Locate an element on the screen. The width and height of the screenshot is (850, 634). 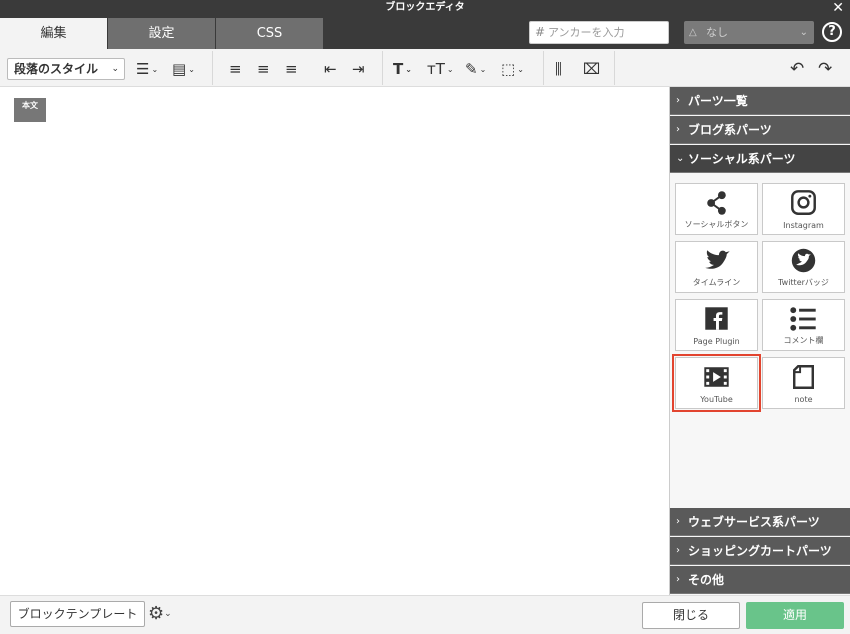
block-insert-icon: ⫼ is located at coordinates (558, 69).